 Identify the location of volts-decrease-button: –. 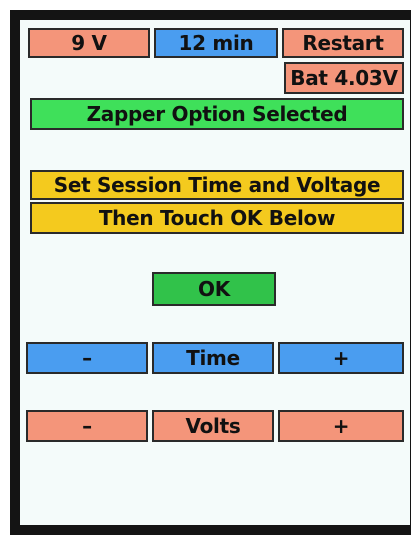
(87, 426).